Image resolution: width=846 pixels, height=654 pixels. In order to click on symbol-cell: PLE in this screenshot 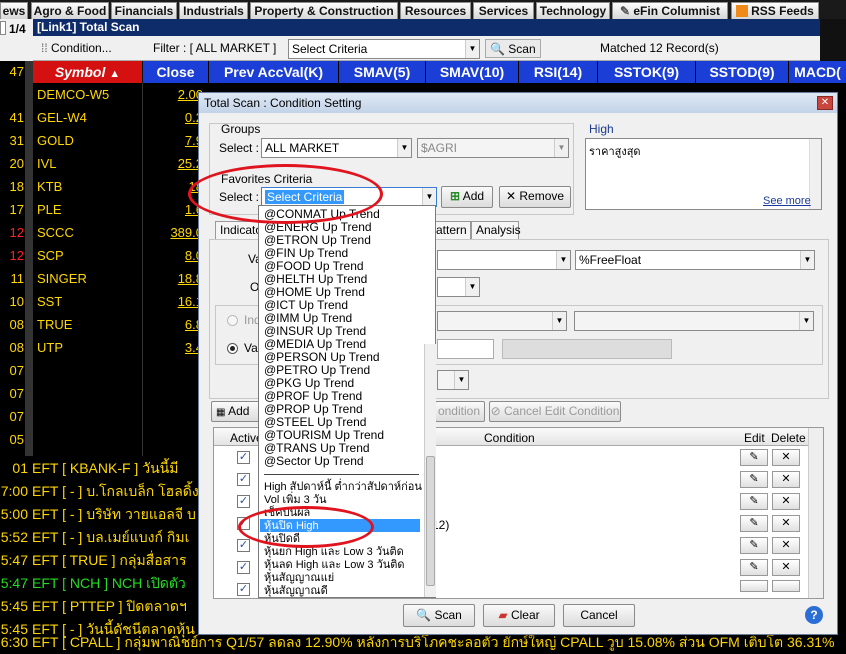, I will do `click(88, 209)`.